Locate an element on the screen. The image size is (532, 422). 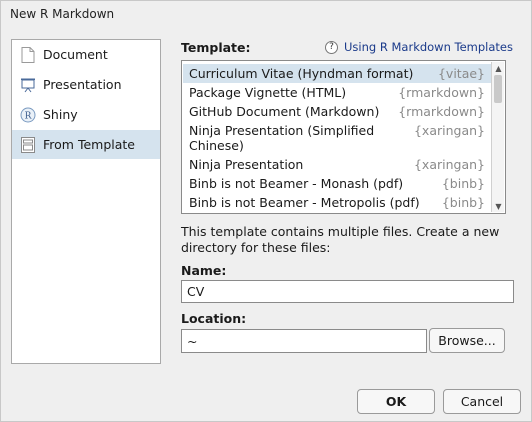
template-package: {vitae} is located at coordinates (461, 73).